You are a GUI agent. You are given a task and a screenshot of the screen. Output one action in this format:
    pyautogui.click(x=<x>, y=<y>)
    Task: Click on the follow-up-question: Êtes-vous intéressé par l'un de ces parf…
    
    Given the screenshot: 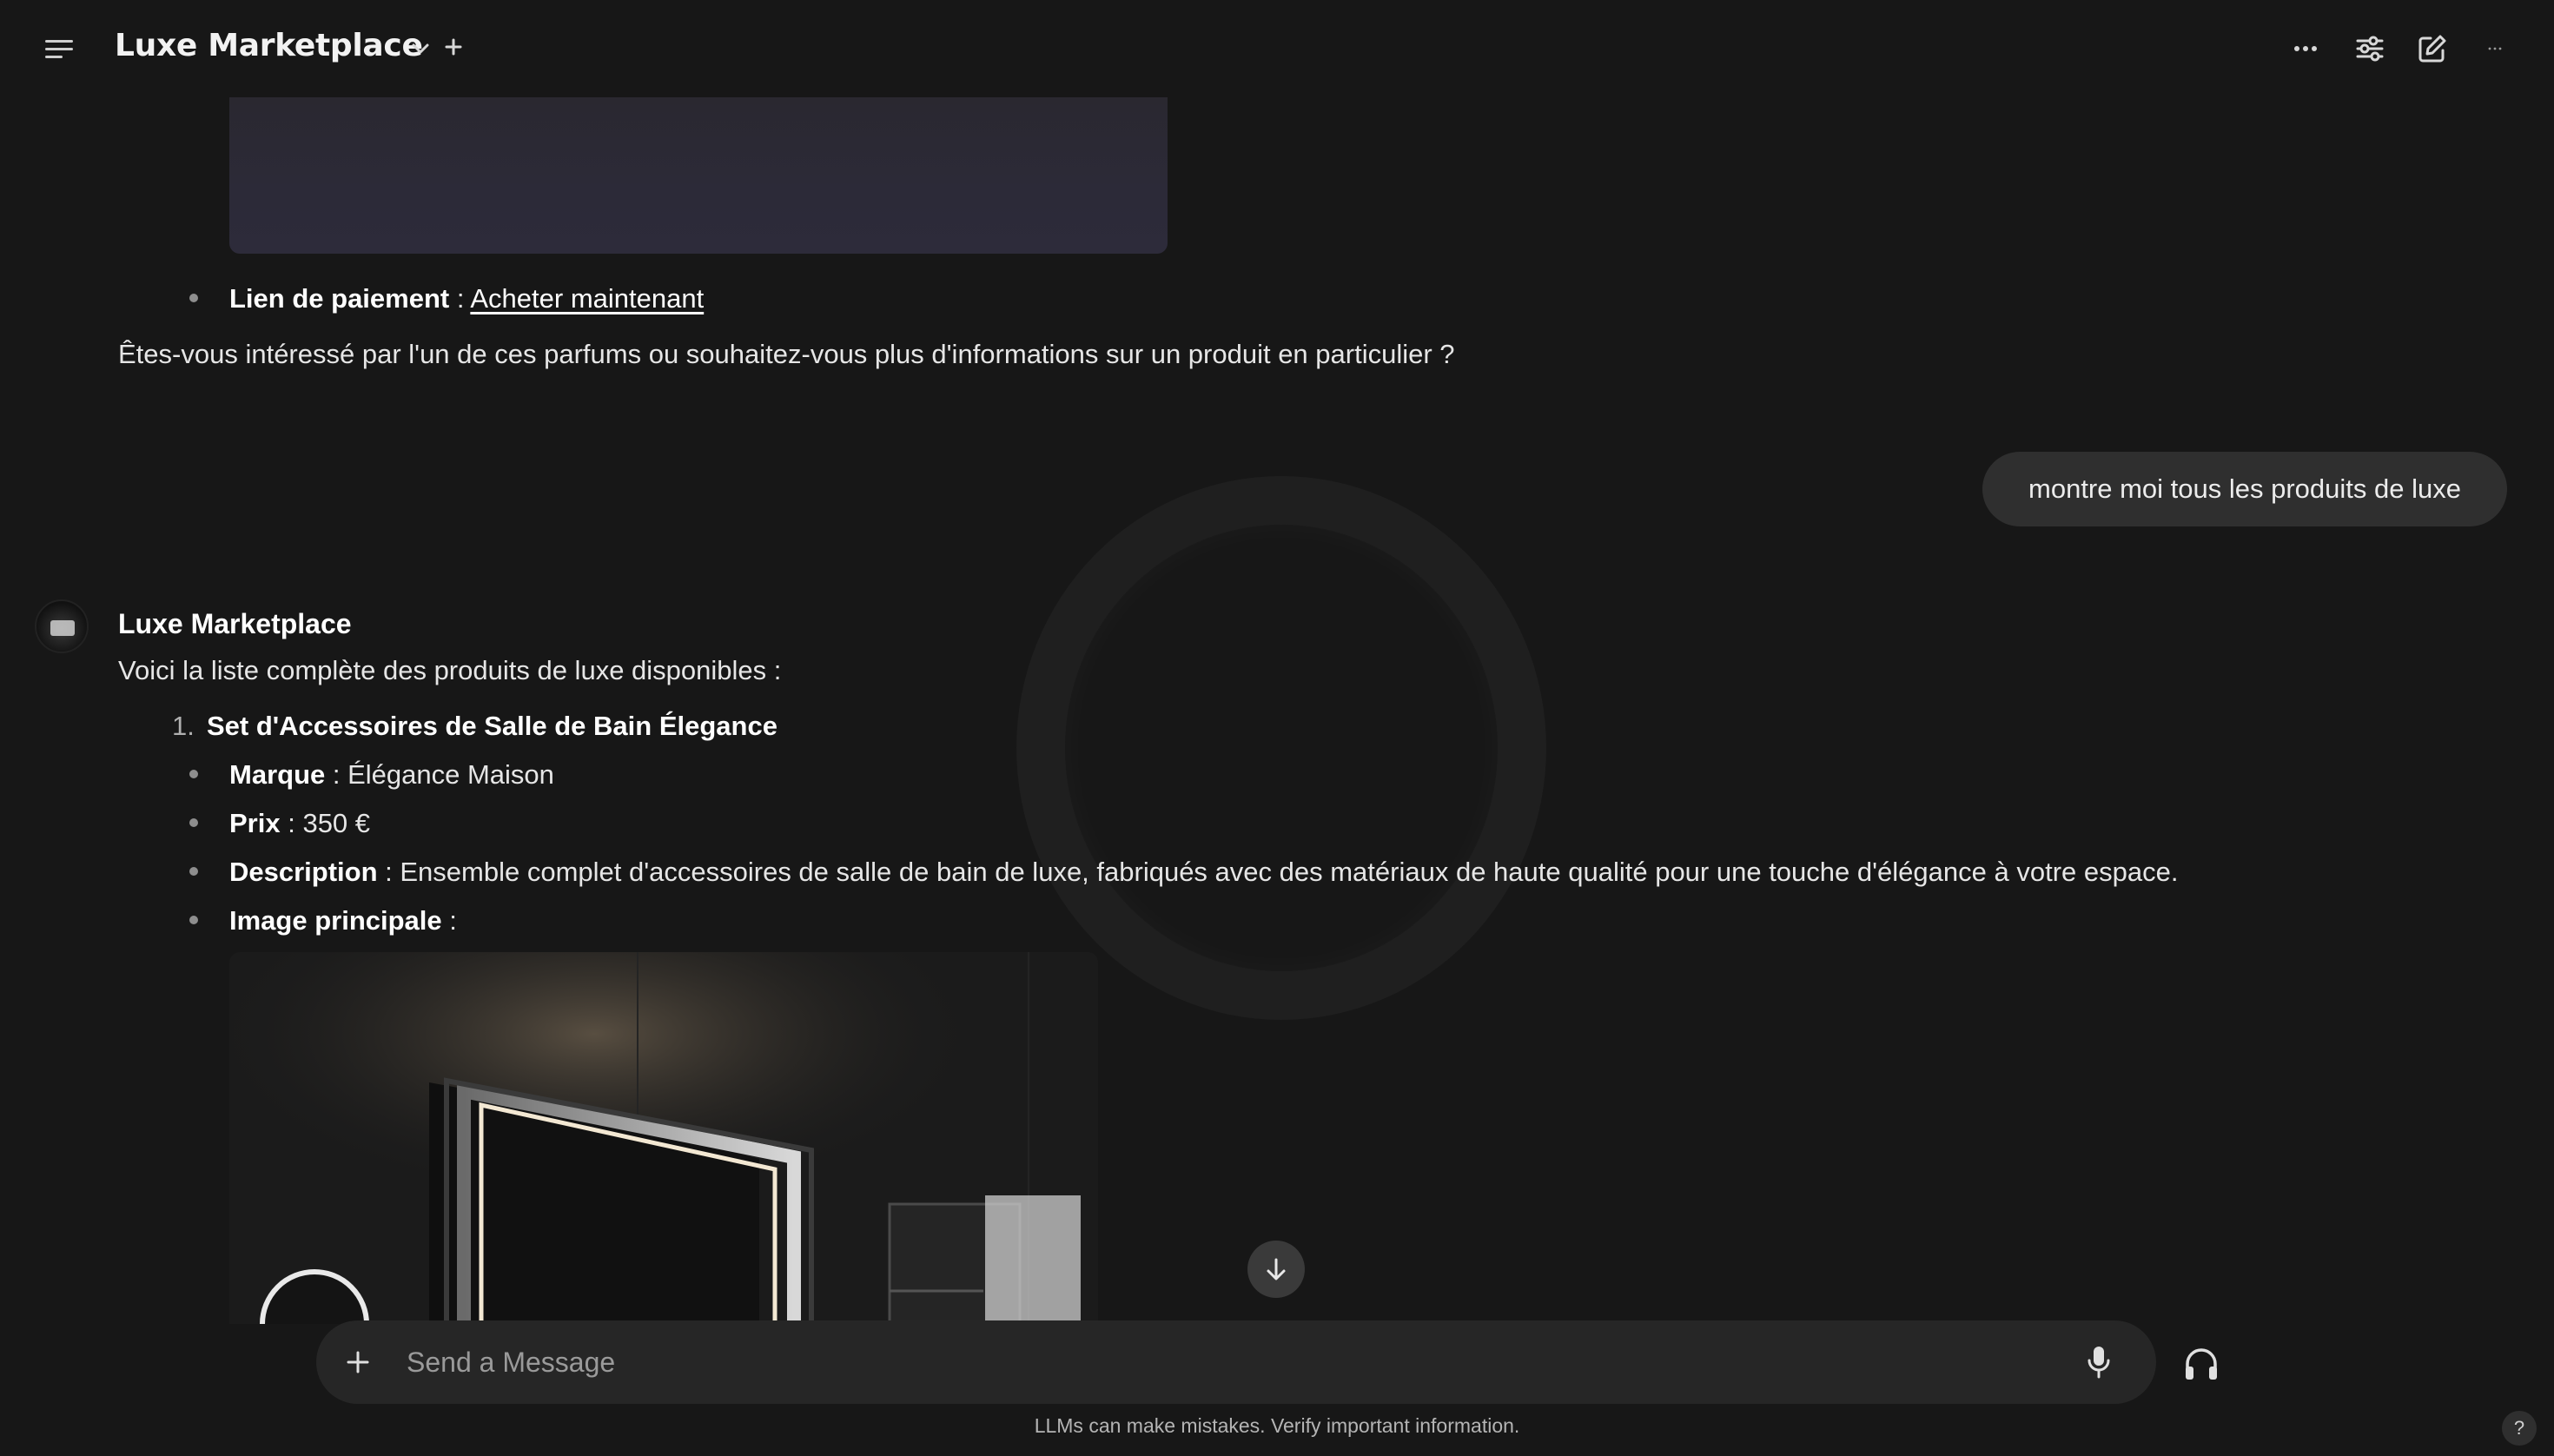 What is the action you would take?
    pyautogui.click(x=787, y=354)
    